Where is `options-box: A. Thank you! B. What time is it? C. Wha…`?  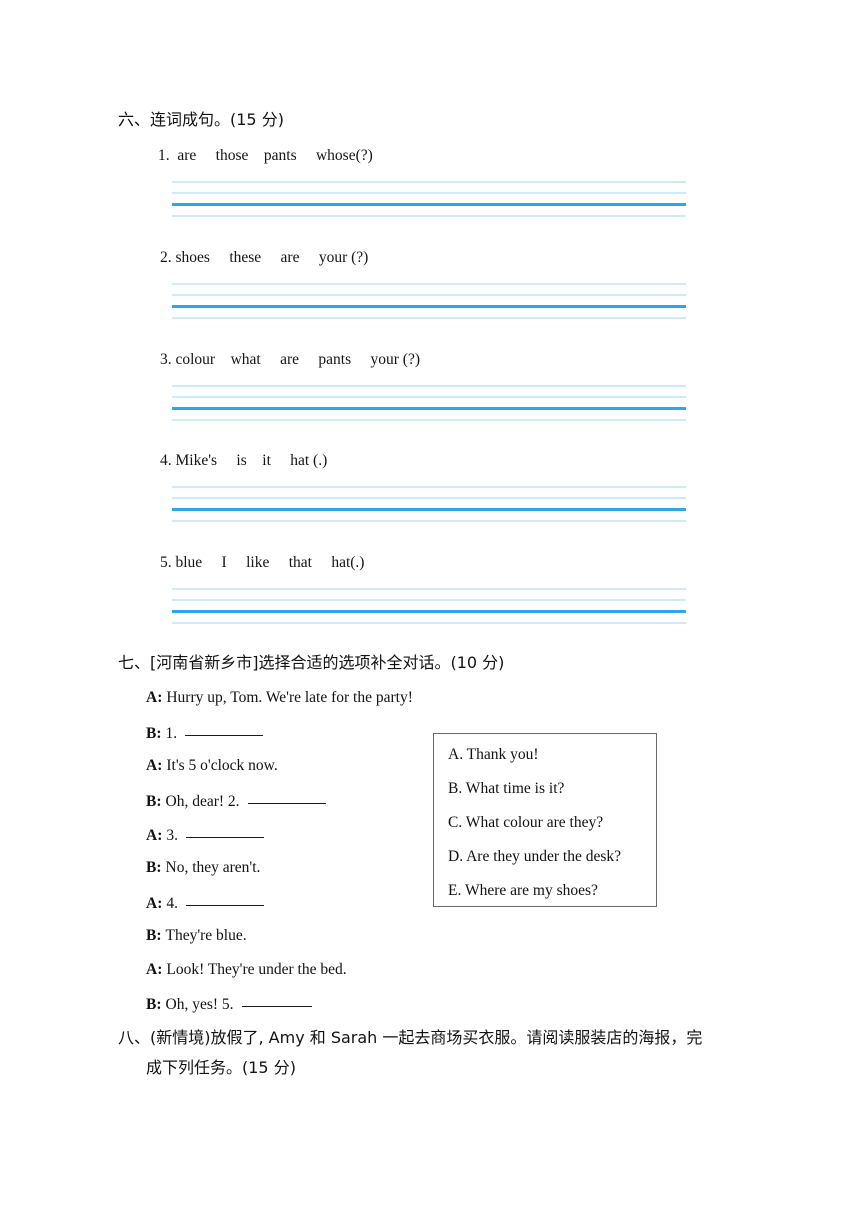 options-box: A. Thank you! B. What time is it? C. Wha… is located at coordinates (545, 820).